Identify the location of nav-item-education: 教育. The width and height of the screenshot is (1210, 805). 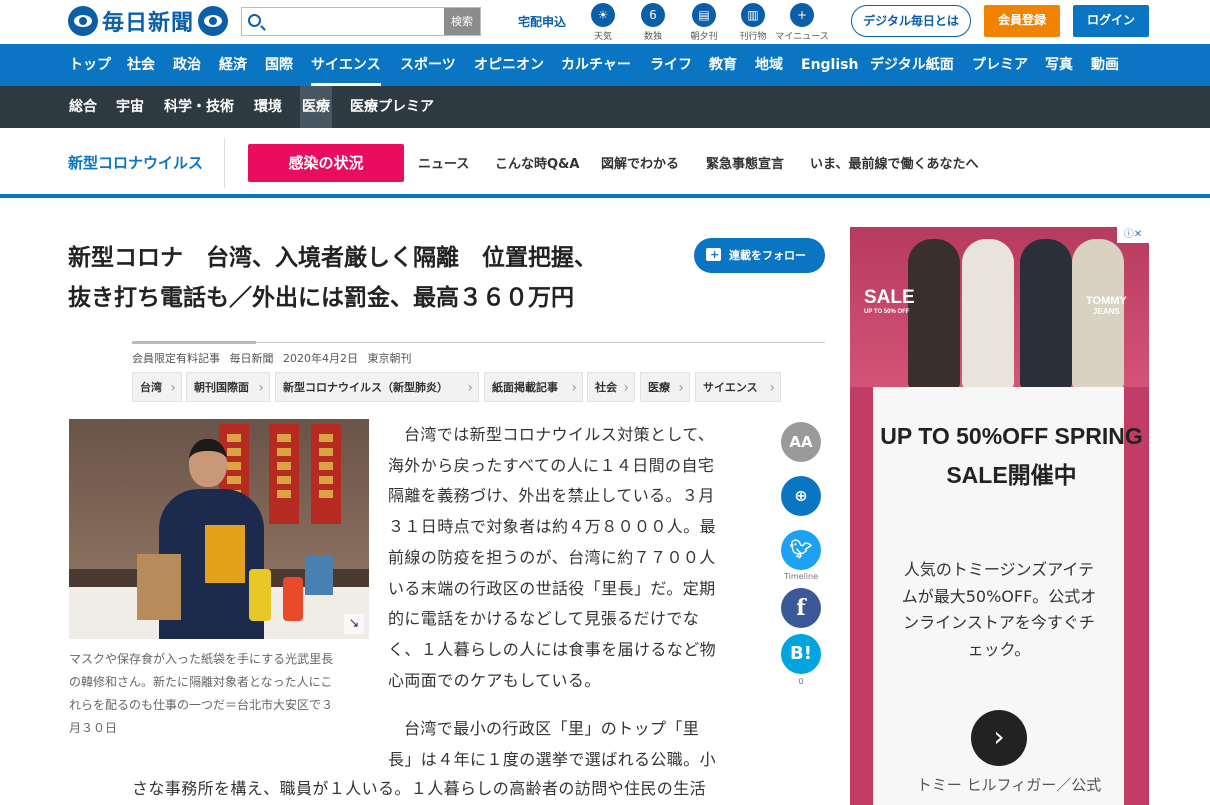
(723, 65).